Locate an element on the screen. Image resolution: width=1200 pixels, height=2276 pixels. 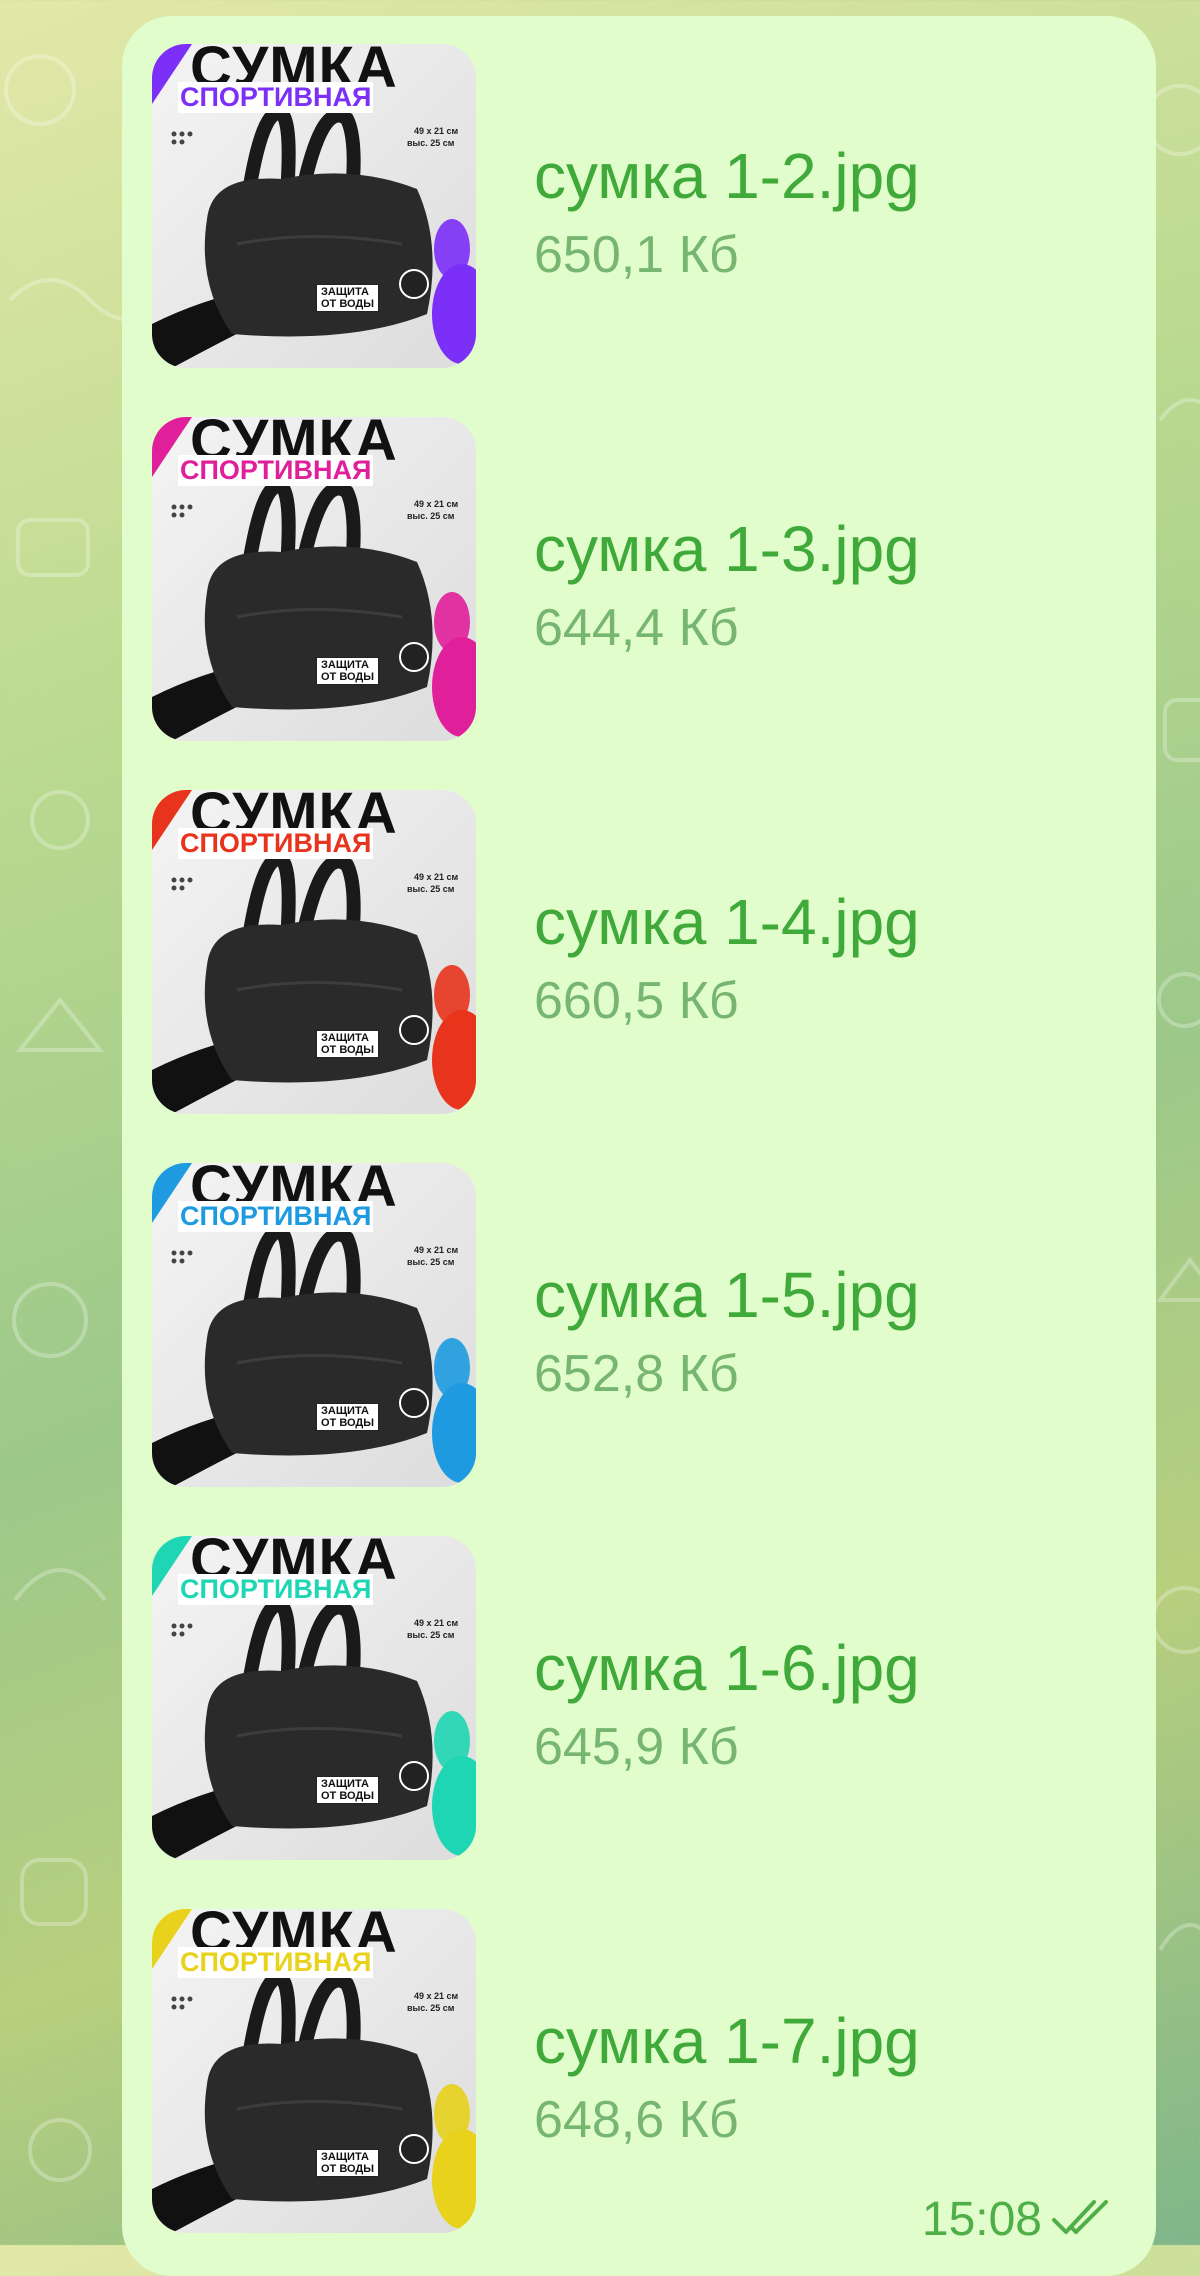
file-name: сумка 1-3.jpg is located at coordinates (727, 549).